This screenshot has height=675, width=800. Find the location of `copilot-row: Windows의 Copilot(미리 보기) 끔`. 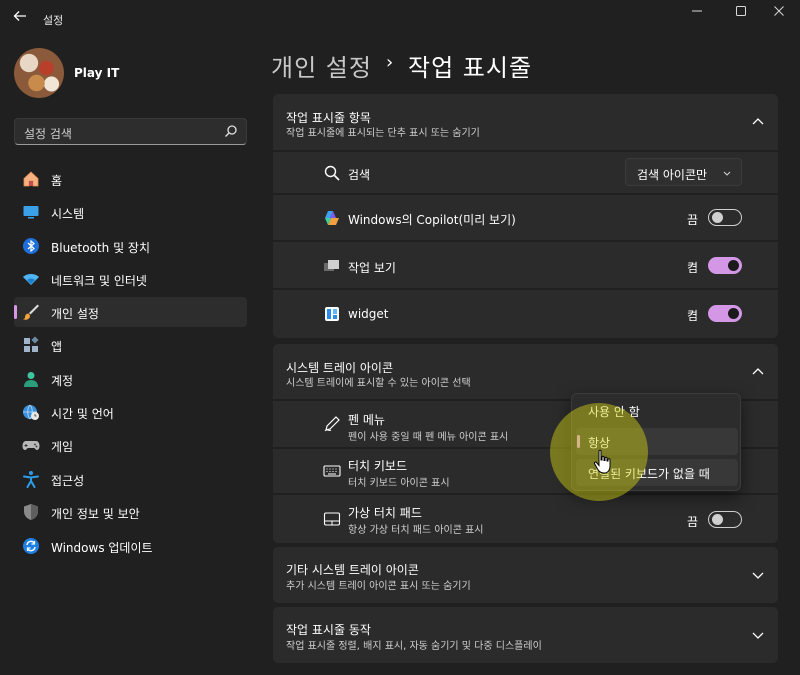

copilot-row: Windows의 Copilot(미리 보기) 끔 is located at coordinates (525, 217).